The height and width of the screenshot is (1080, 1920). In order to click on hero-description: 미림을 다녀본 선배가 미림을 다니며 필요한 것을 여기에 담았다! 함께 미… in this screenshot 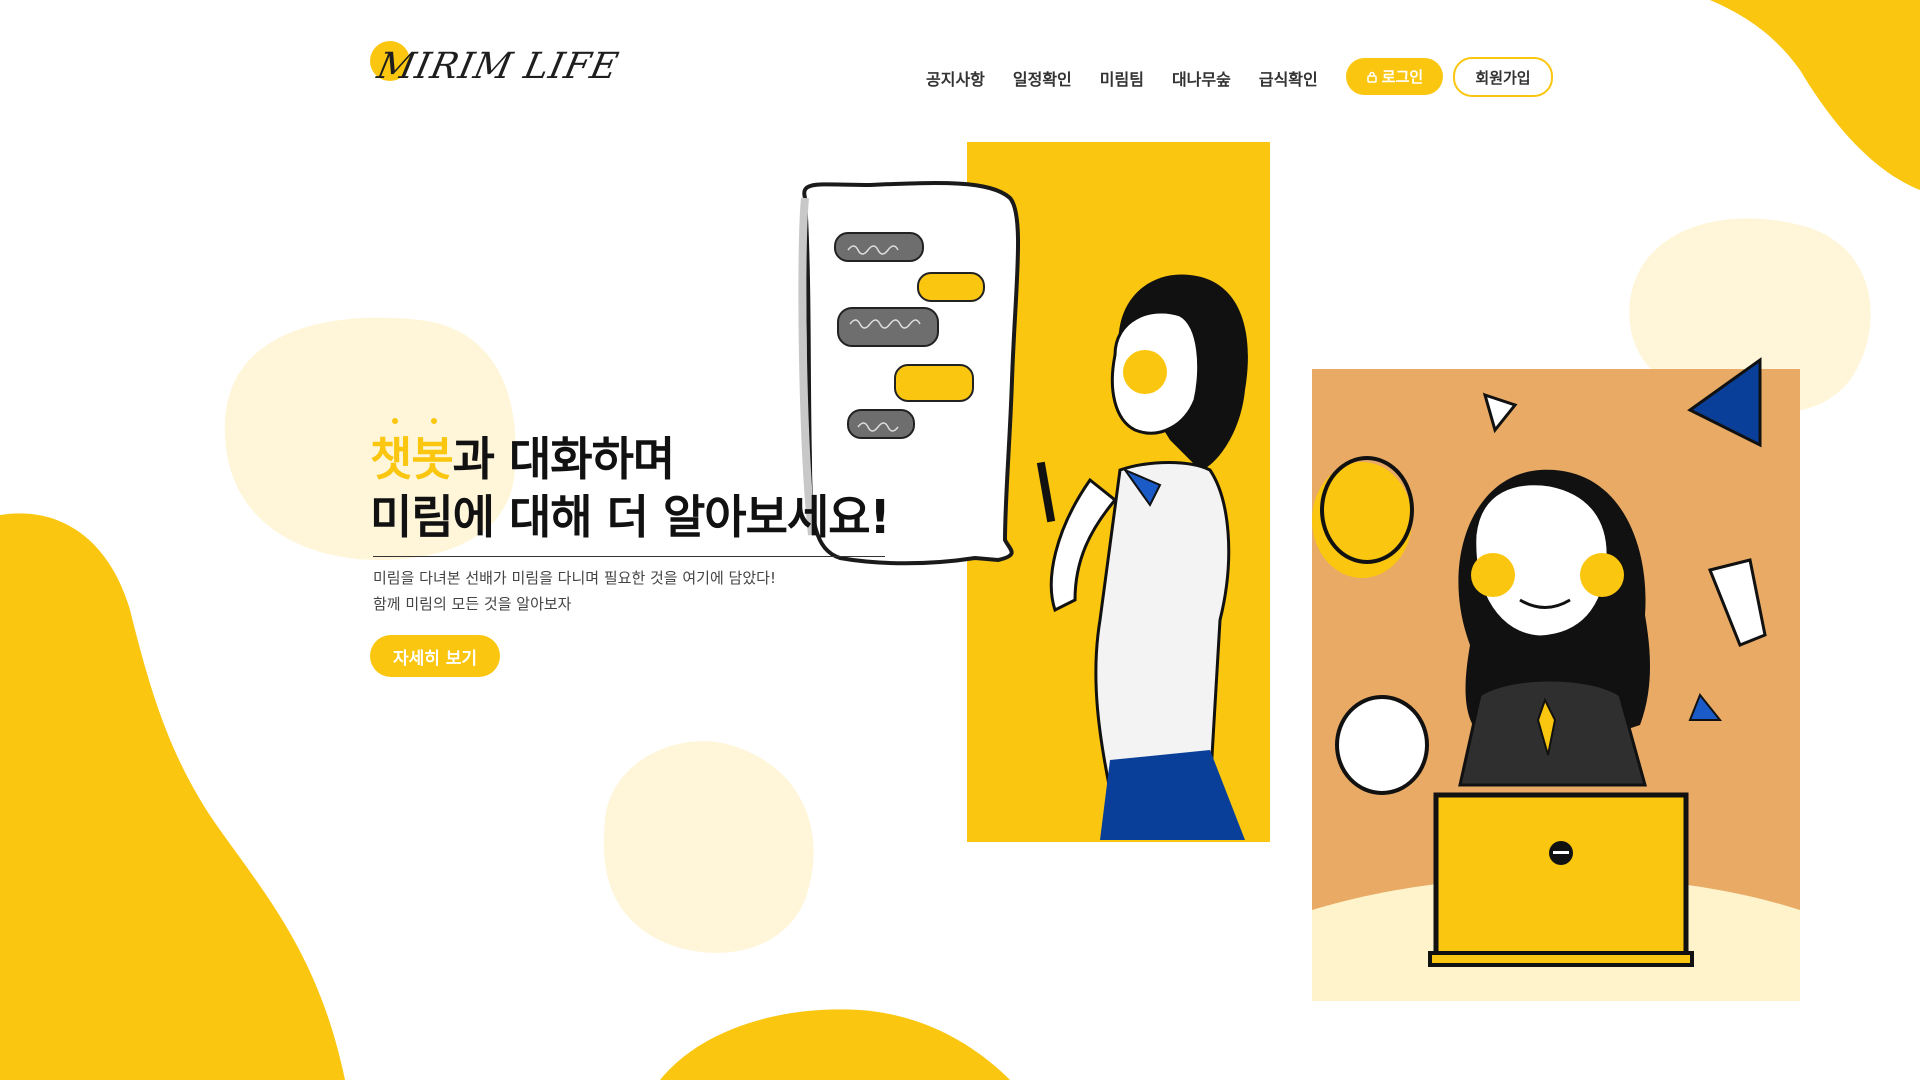, I will do `click(641, 591)`.